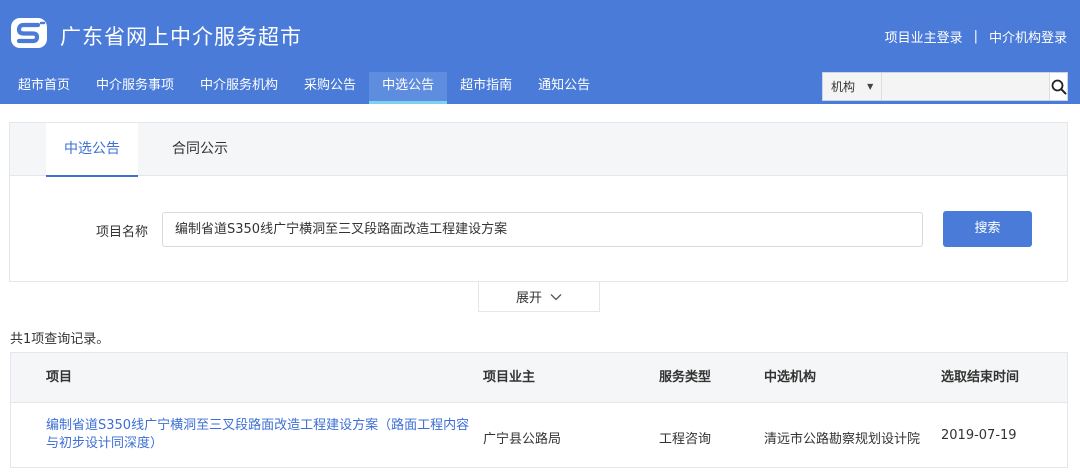  Describe the element at coordinates (528, 298) in the screenshot. I see `expand-label: 展开` at that location.